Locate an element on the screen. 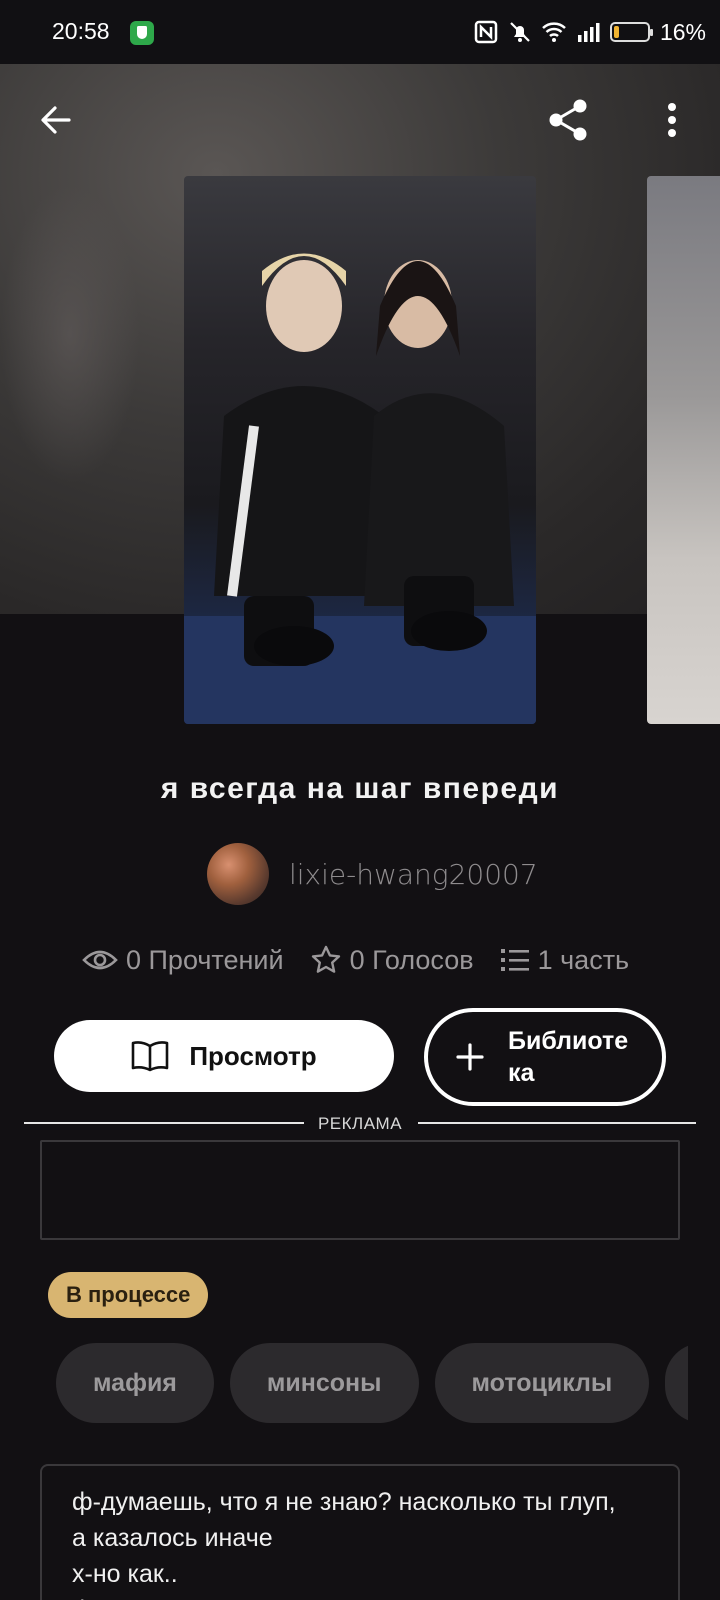 Image resolution: width=720 pixels, height=1600 pixels. star-icon is located at coordinates (325, 959).